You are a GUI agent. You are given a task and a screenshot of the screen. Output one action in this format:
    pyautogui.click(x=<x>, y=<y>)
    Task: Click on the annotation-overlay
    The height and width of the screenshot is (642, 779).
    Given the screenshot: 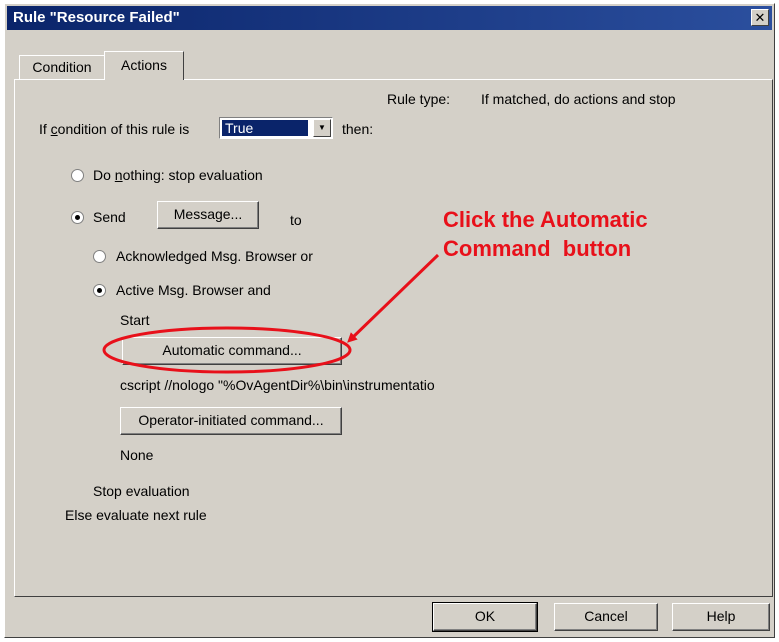 What is the action you would take?
    pyautogui.click(x=271, y=313)
    